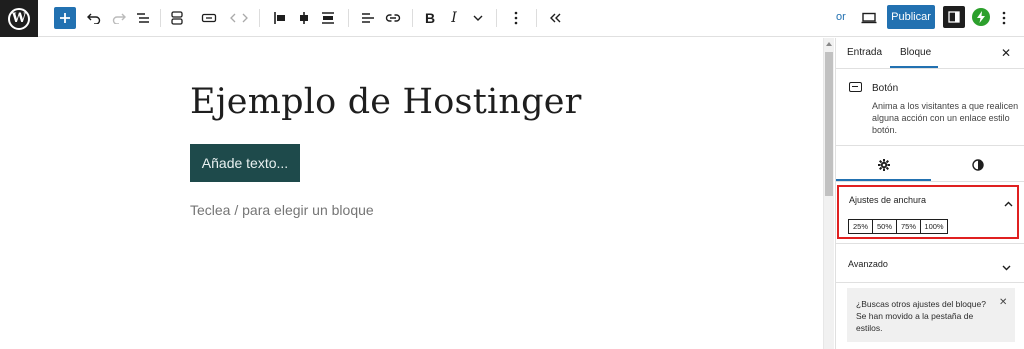  Describe the element at coordinates (386, 102) in the screenshot. I see `post-title: Ejemplo de Hostinger` at that location.